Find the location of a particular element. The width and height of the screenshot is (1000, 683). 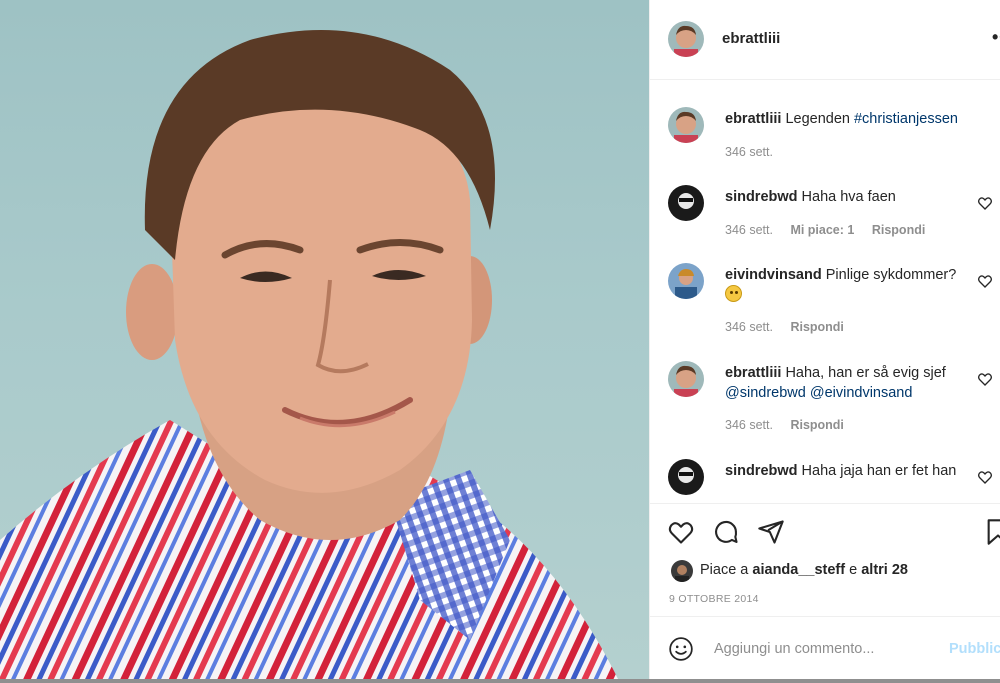

comment-text: eivindvinsand Pinlige sykdommer? is located at coordinates (847, 285).